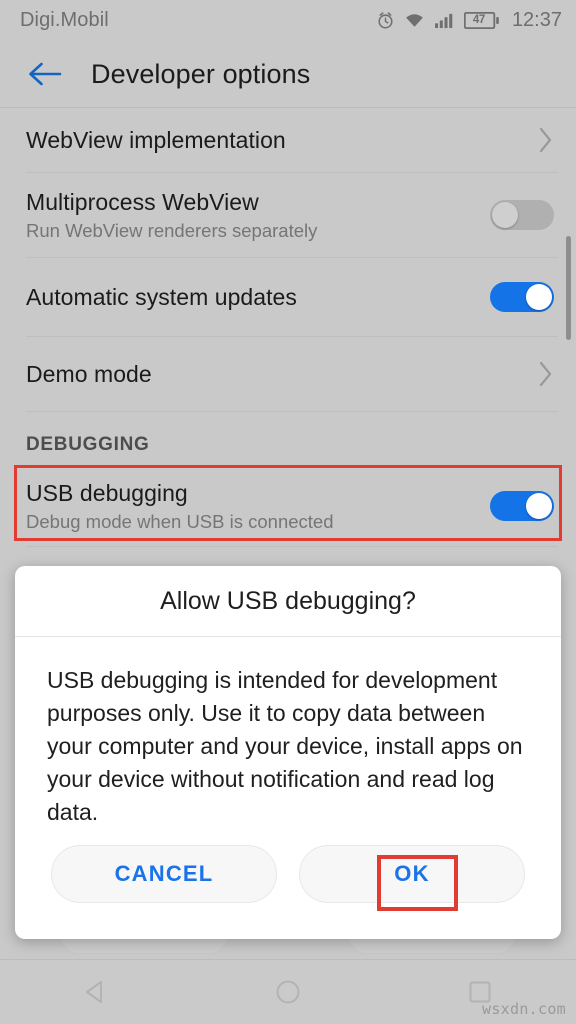 The image size is (576, 1024). I want to click on nav-back-icon, so click(94, 992).